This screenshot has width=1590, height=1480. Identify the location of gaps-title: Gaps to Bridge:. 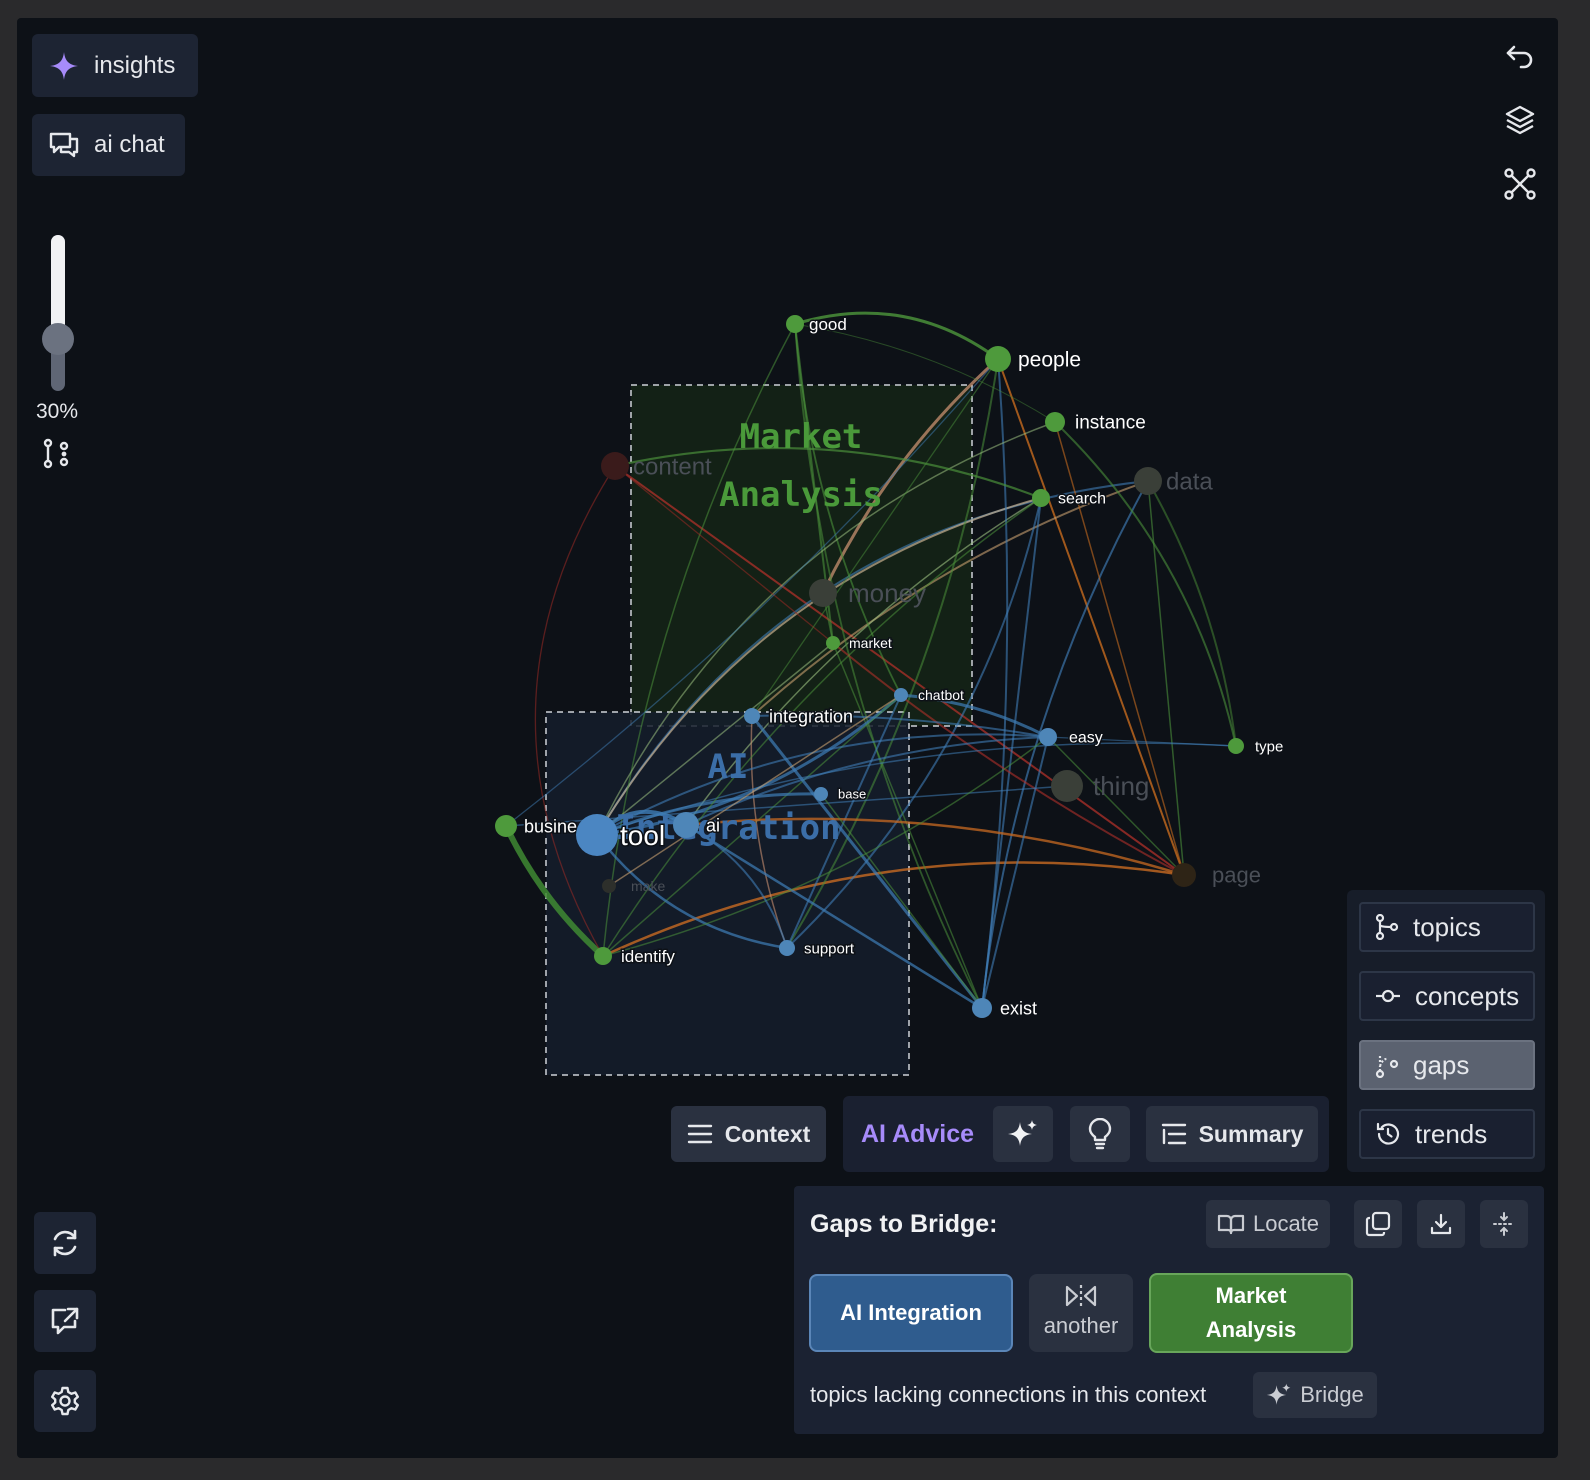
(904, 1224).